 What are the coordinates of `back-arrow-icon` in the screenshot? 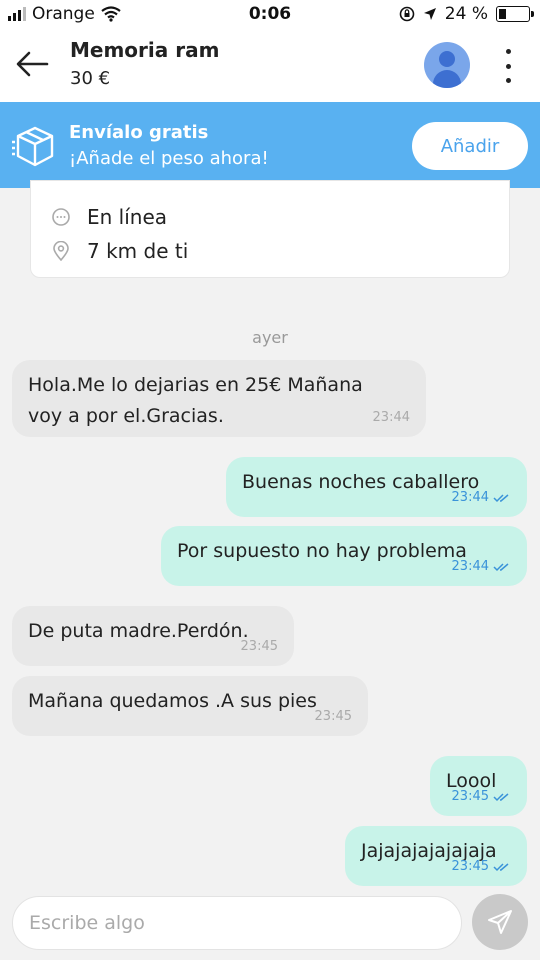 It's located at (32, 64).